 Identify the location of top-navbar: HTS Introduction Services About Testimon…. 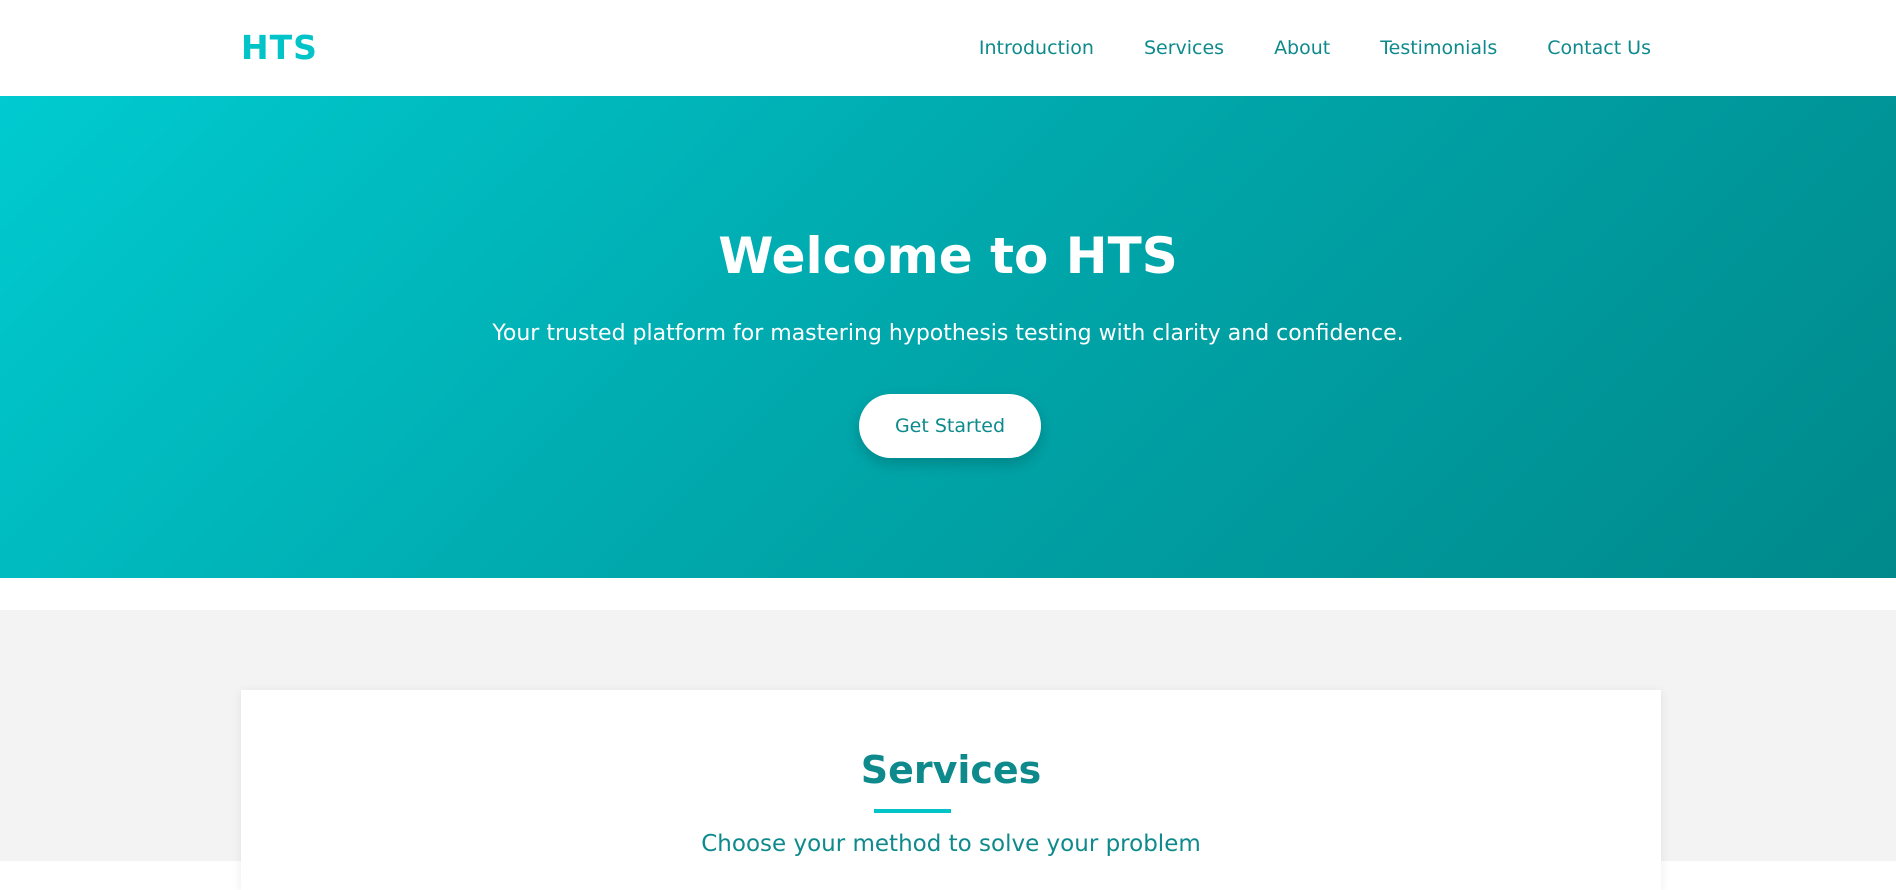
(948, 48).